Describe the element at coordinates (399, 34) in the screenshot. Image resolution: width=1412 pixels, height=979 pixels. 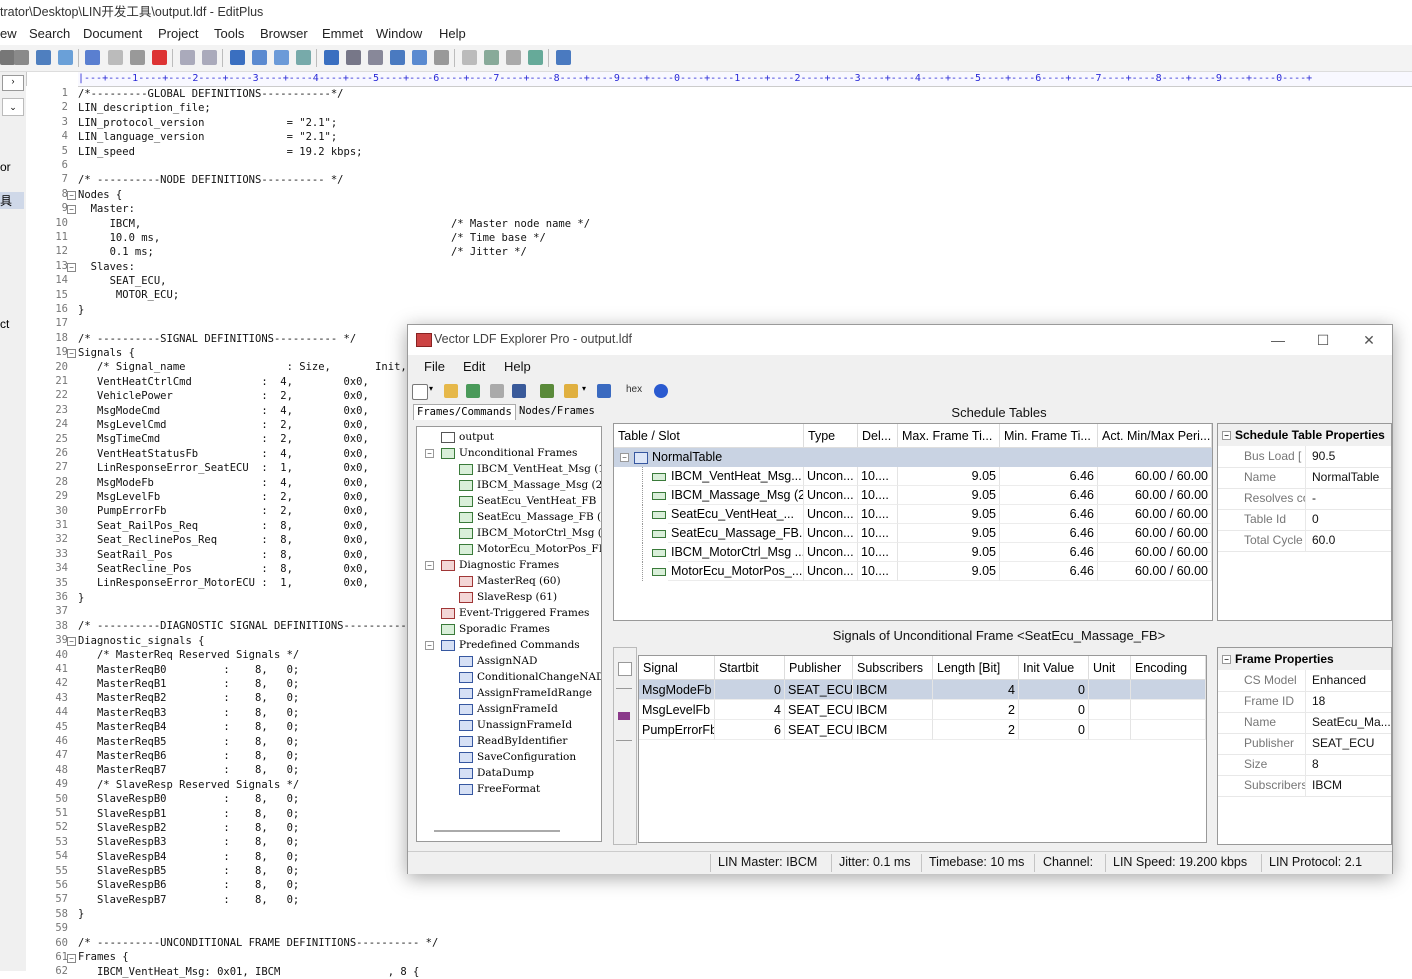
I see `menu-window: Window` at that location.